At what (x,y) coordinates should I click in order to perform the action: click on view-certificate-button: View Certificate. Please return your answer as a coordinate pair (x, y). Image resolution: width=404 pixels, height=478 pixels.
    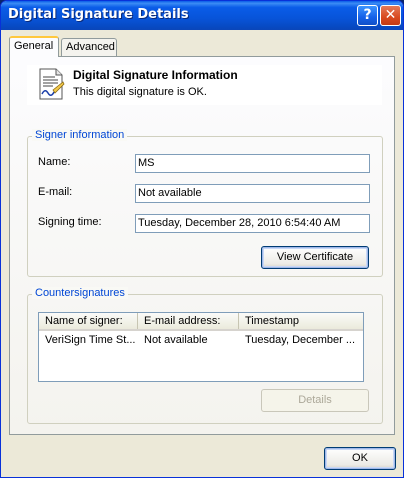
    Looking at the image, I should click on (315, 257).